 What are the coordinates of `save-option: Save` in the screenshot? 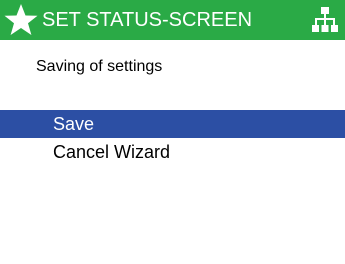 It's located at (172, 124).